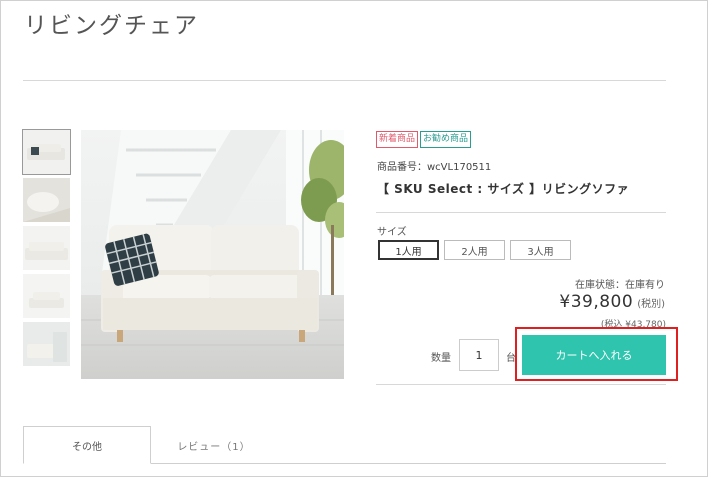 The width and height of the screenshot is (708, 477). I want to click on recommended-badge: お勧め商品, so click(446, 139).